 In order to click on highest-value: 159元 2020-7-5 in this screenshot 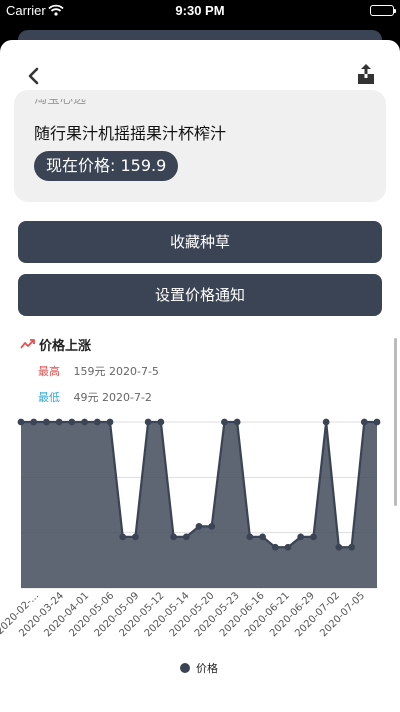, I will do `click(116, 371)`.